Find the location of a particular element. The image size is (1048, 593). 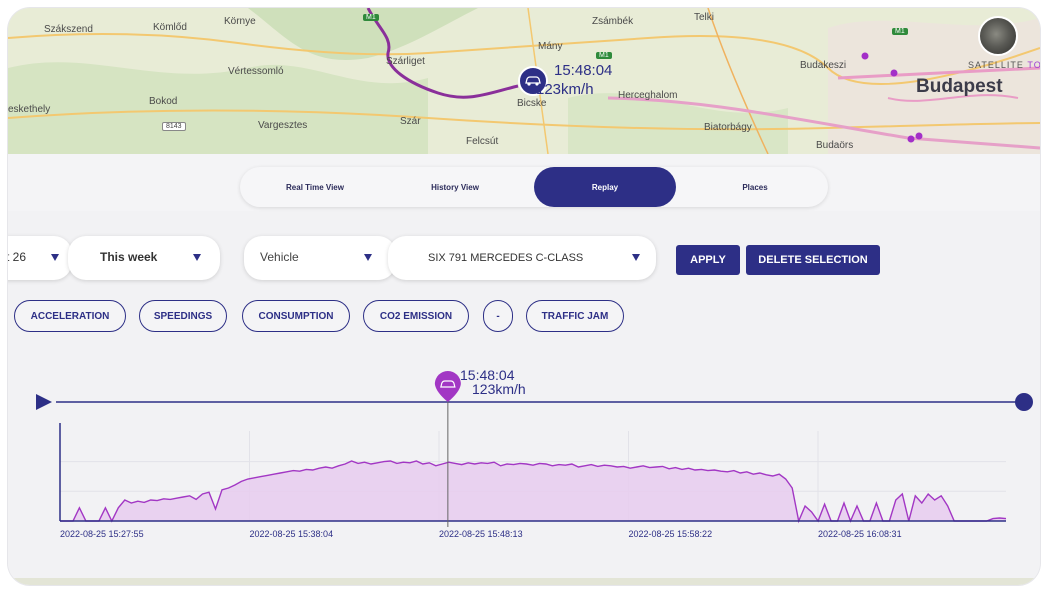

date-select-value: t 26 is located at coordinates (17, 257).